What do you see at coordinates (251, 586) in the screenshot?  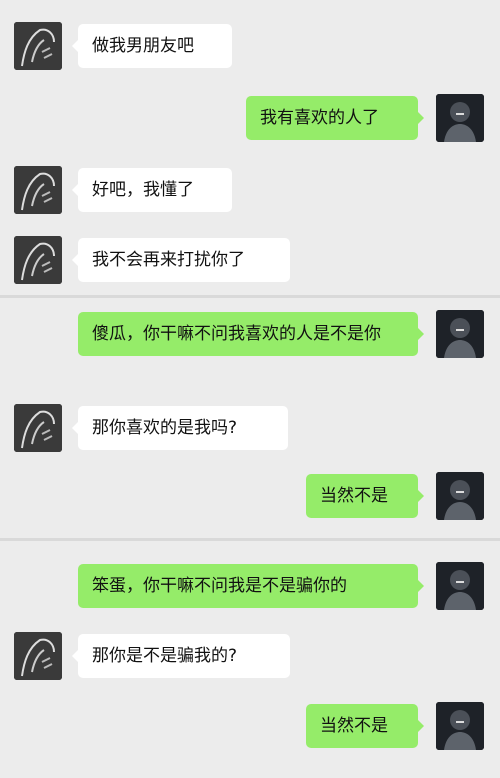 I see `message-bubble: 笨蛋，你干嘛不问我是不是骗你的` at bounding box center [251, 586].